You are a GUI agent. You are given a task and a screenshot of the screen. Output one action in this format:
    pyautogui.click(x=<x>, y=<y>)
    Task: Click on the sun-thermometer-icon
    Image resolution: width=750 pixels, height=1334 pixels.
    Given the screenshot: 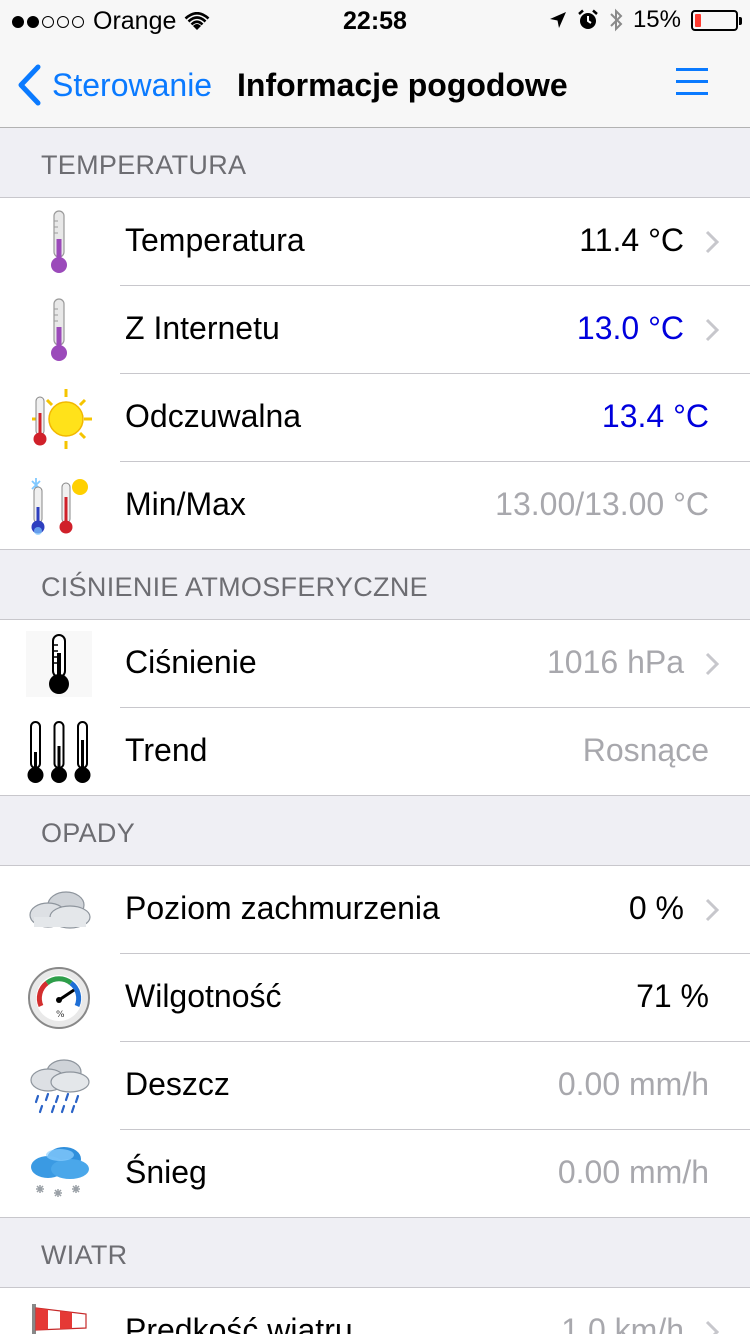 What is the action you would take?
    pyautogui.click(x=59, y=418)
    